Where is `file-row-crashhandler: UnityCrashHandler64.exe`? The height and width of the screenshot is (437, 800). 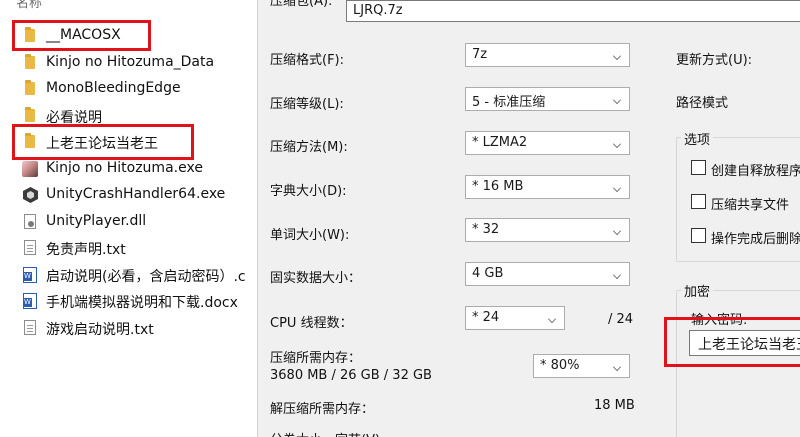
file-row-crashhandler: UnityCrashHandler64.exe is located at coordinates (128, 195).